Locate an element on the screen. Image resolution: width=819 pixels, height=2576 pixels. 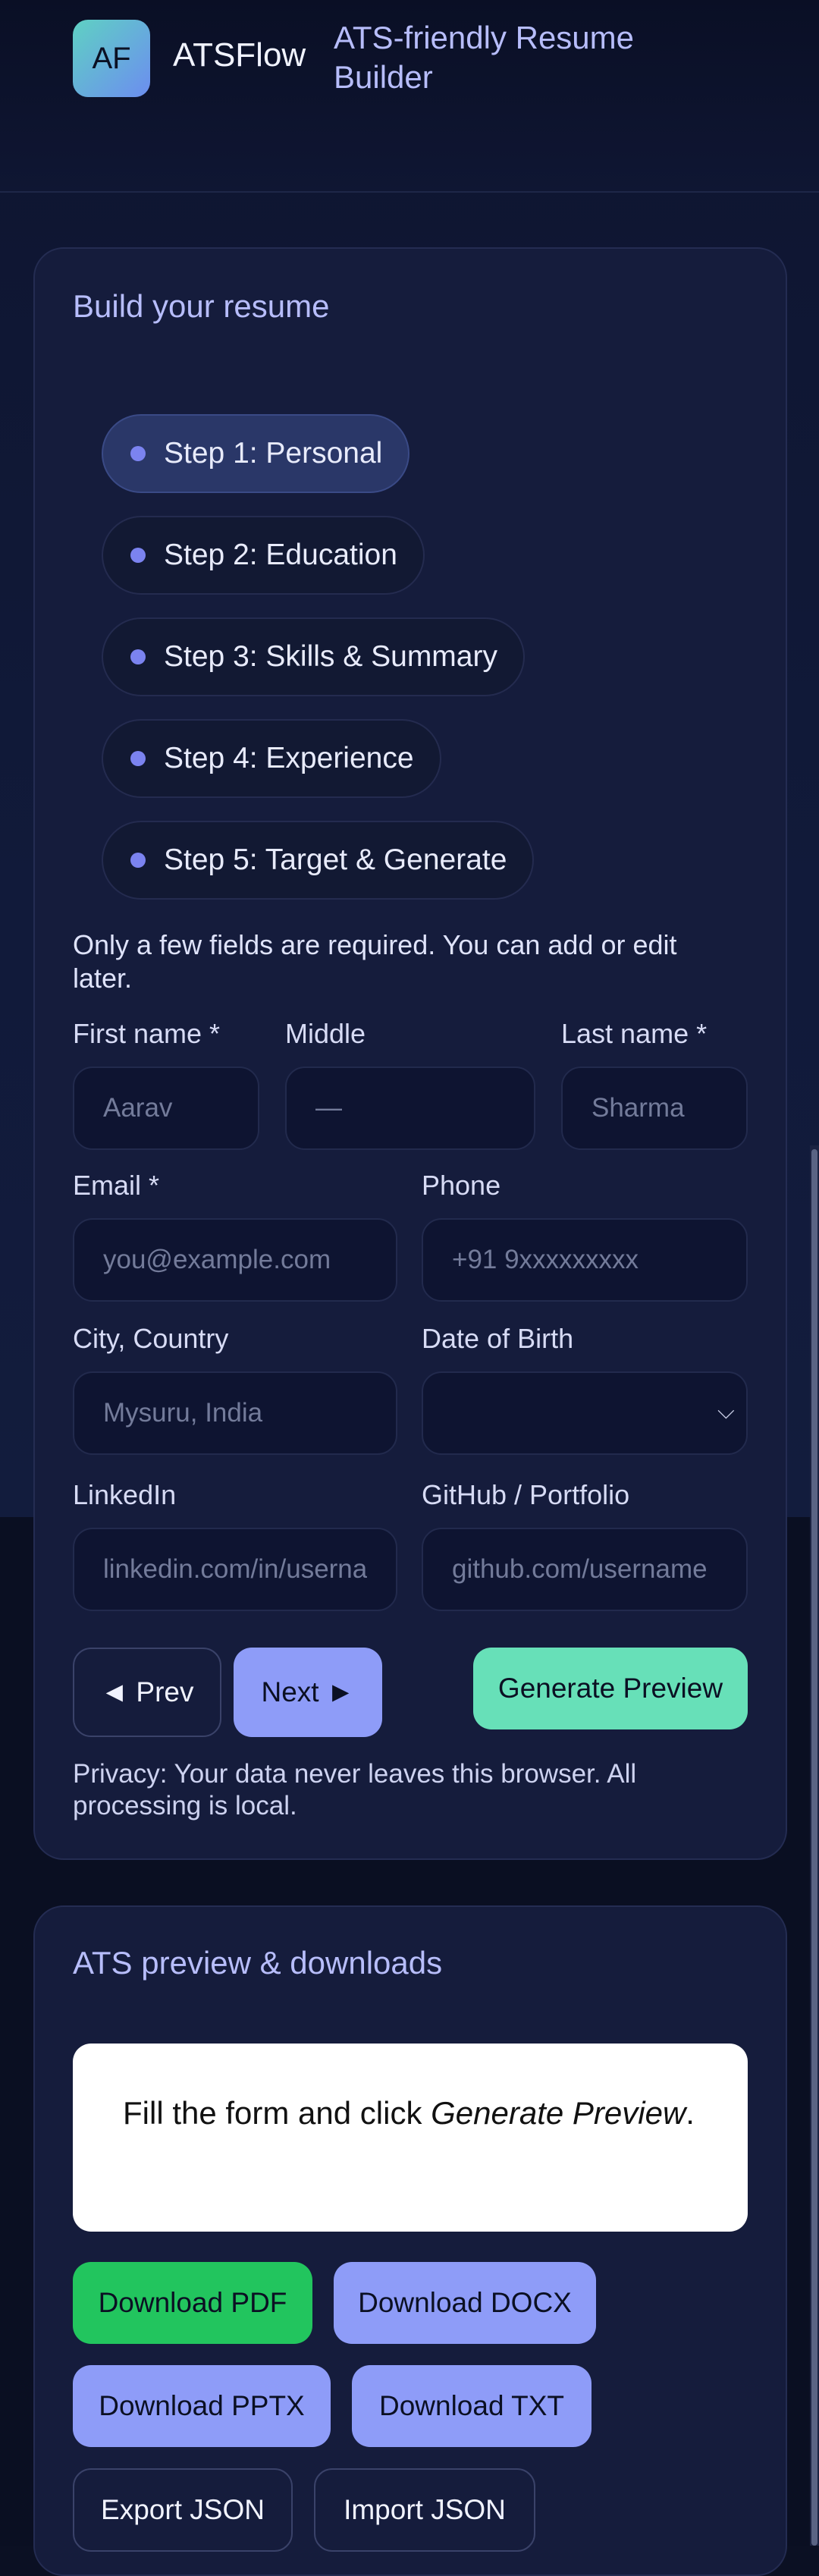
export-json-button: Export JSON is located at coordinates (183, 2510).